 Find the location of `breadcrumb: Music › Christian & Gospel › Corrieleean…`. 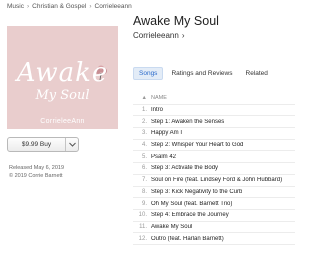

breadcrumb: Music › Christian & Gospel › Corrieleean… is located at coordinates (69, 6).